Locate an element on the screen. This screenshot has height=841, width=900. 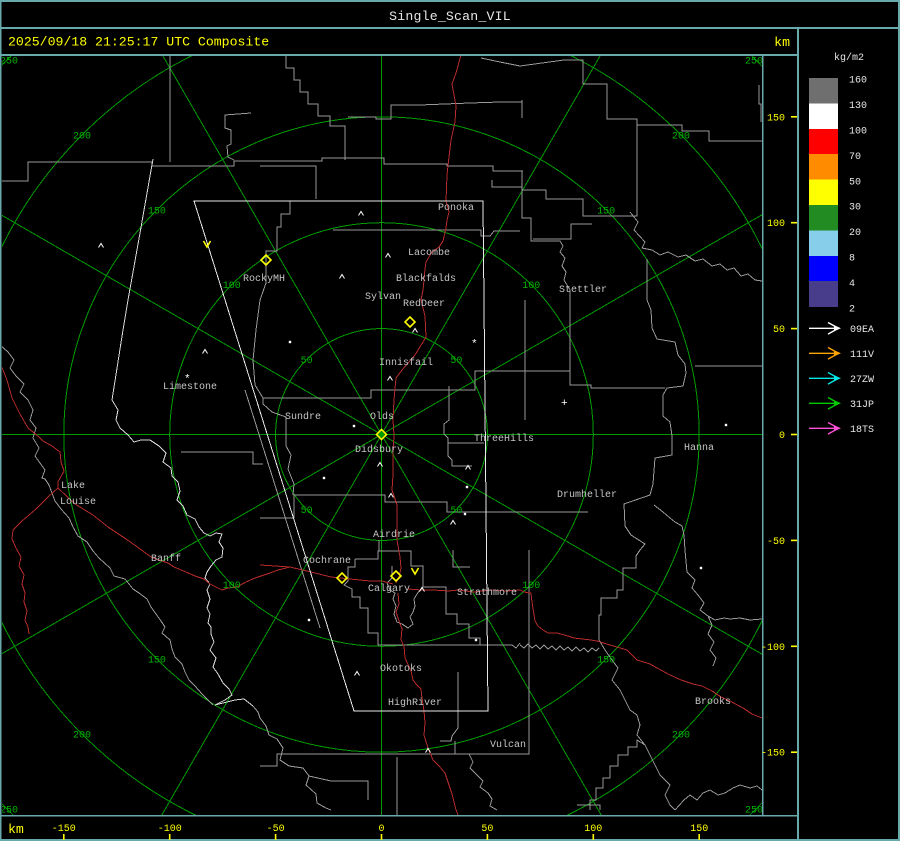
svg-text: 18TS is located at coordinates (862, 430).